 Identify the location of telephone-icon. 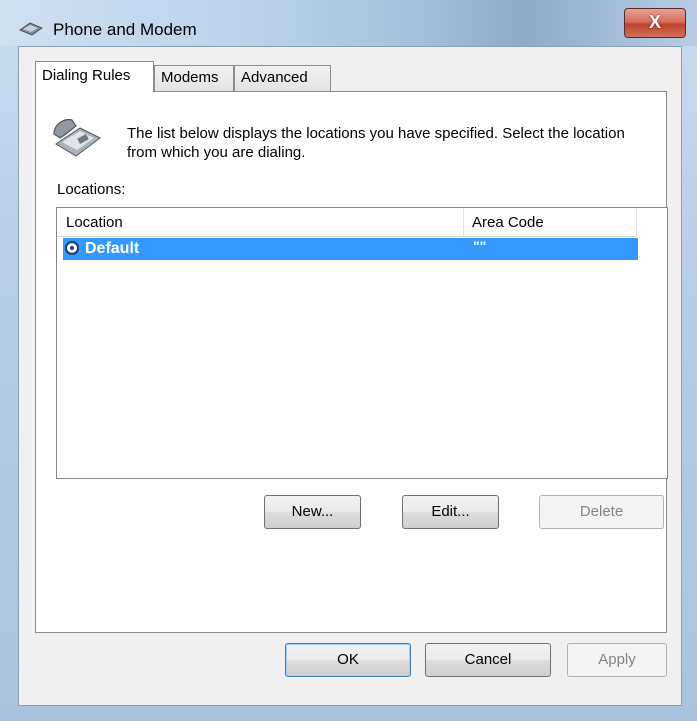
(77, 138).